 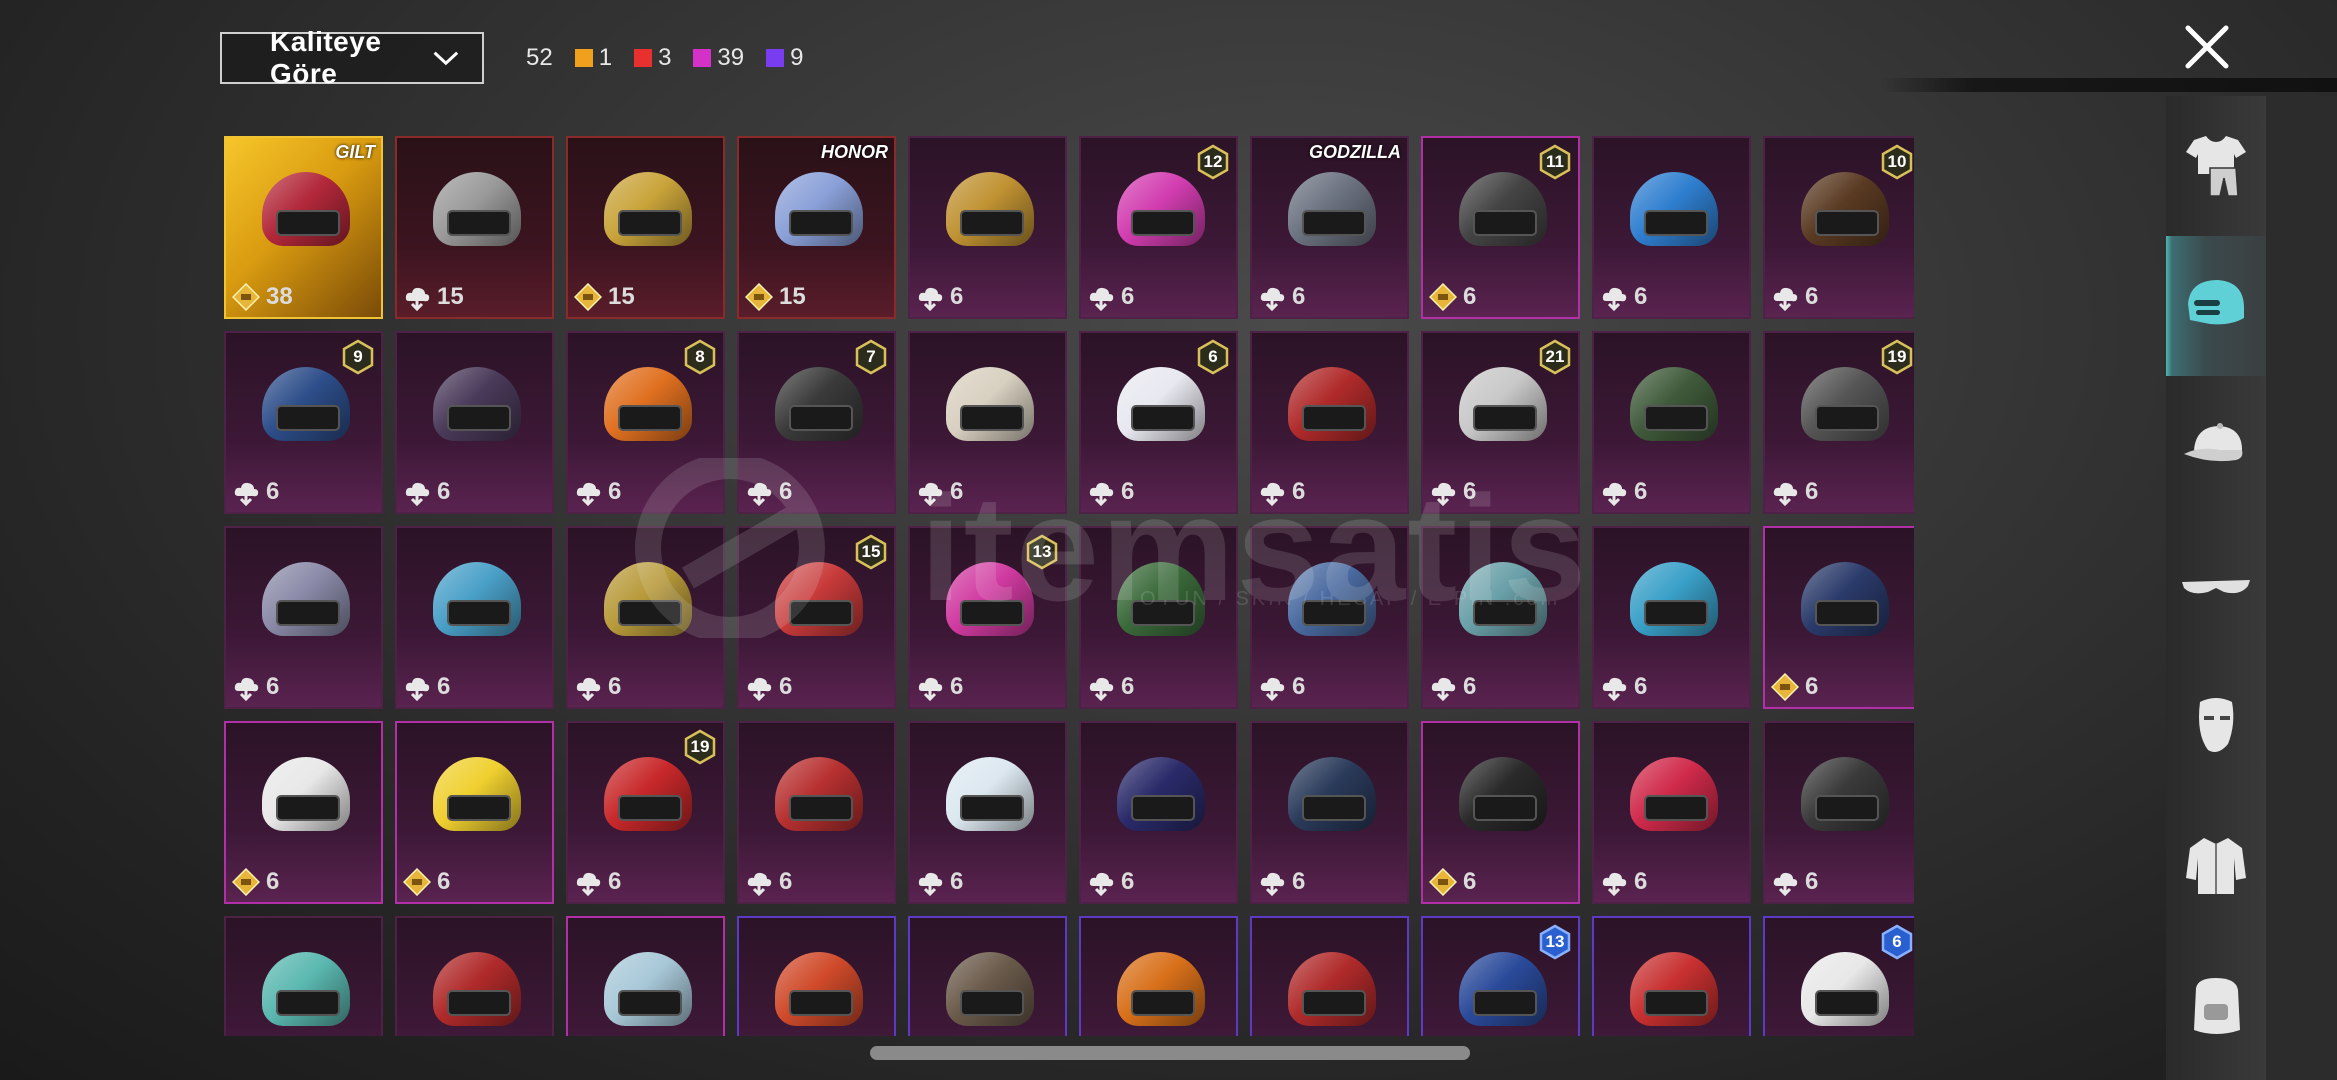 I want to click on sidebar-item-helmet, so click(x=2216, y=306).